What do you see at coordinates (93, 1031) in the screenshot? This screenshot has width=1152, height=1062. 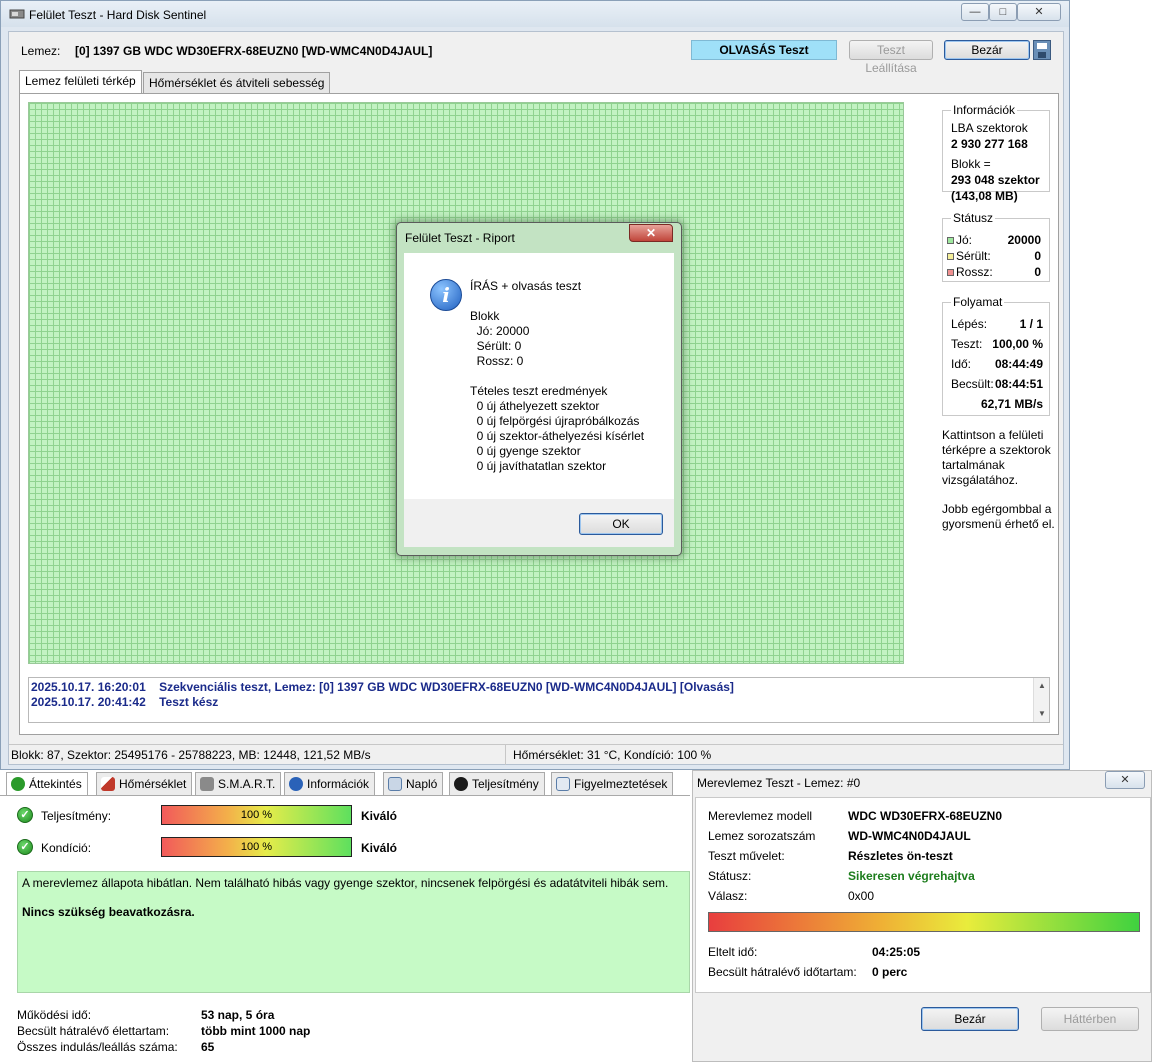 I see `lifetime-label: Becsült hátralévő élettartam:` at bounding box center [93, 1031].